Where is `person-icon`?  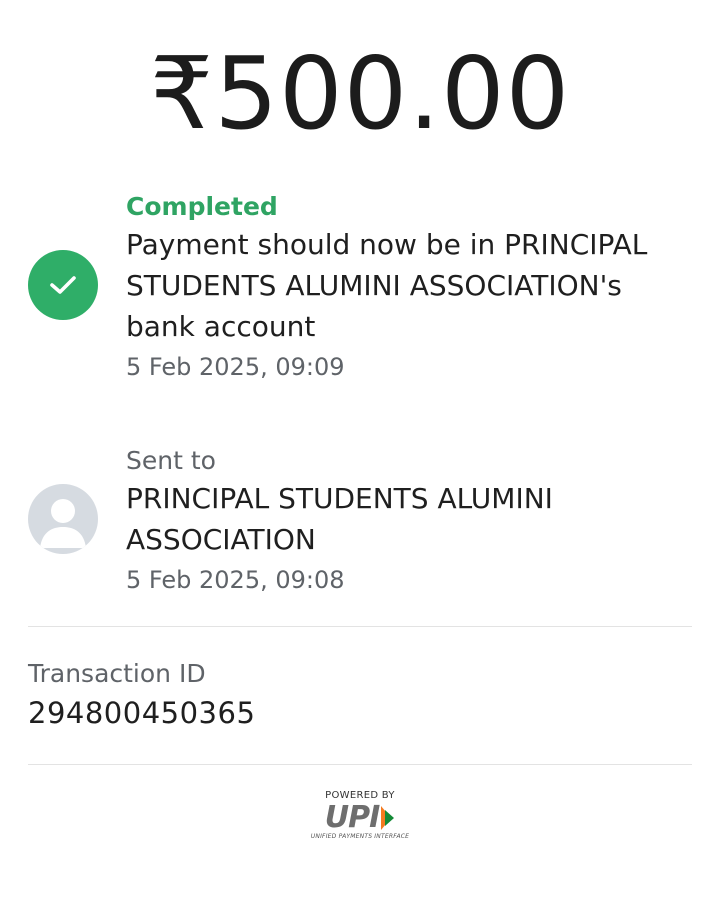 person-icon is located at coordinates (63, 519).